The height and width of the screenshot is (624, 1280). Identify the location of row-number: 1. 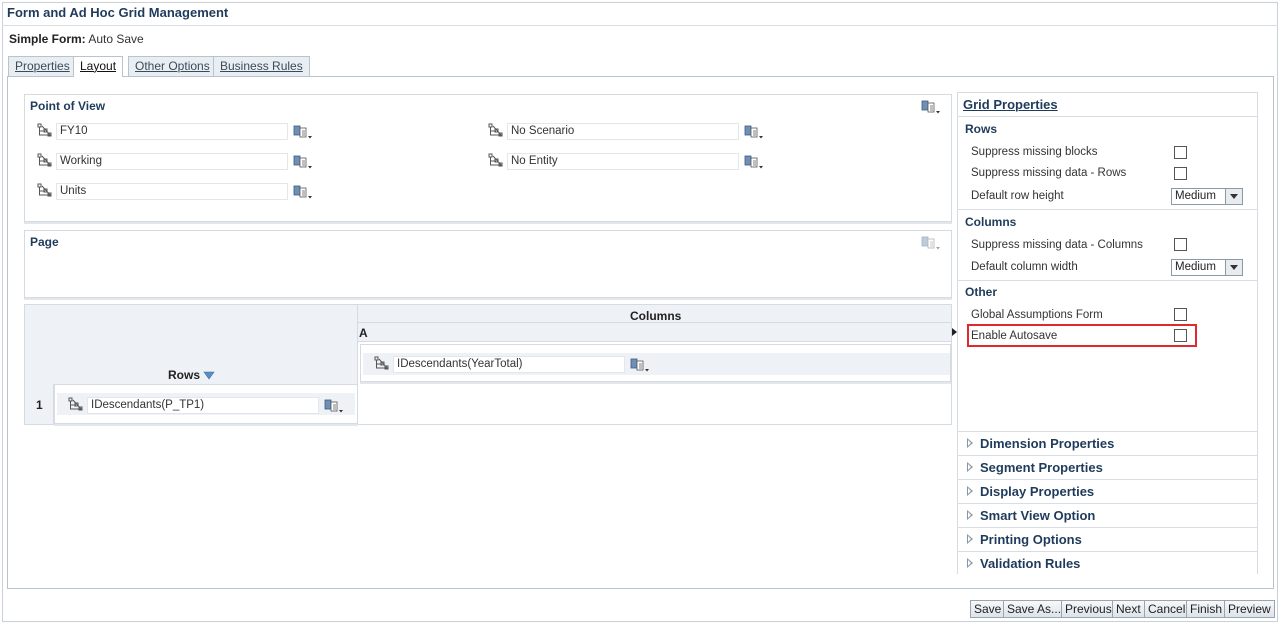
(39, 405).